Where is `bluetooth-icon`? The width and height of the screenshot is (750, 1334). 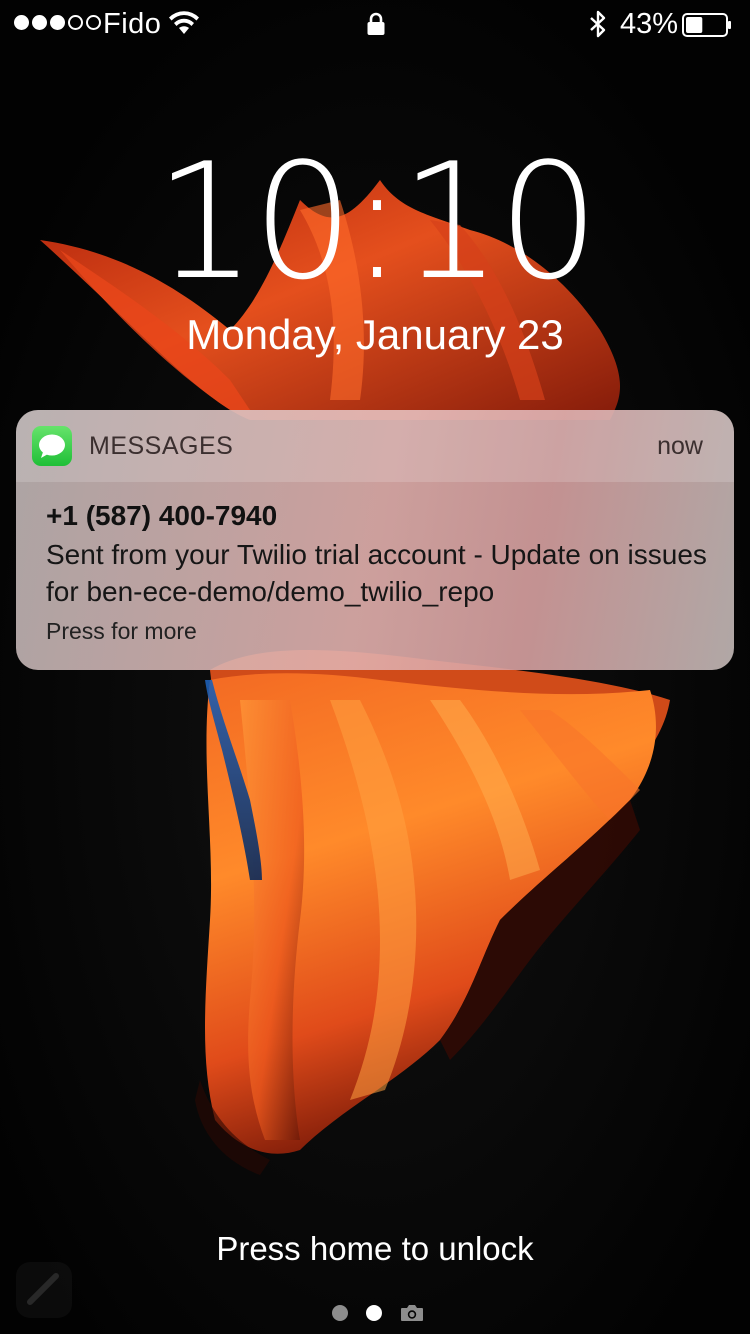
bluetooth-icon is located at coordinates (598, 24).